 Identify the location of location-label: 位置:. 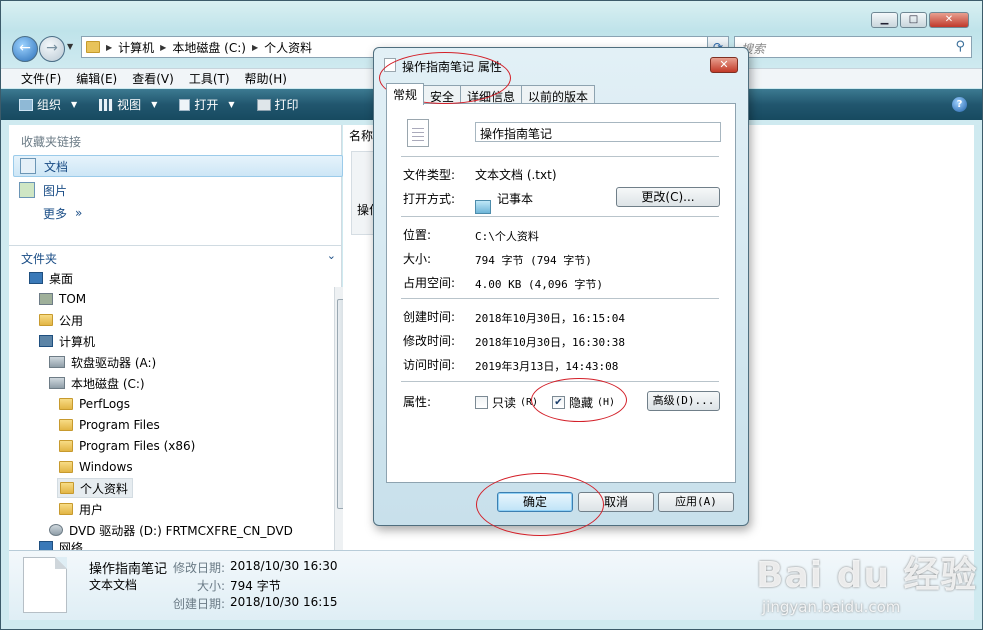
(417, 235).